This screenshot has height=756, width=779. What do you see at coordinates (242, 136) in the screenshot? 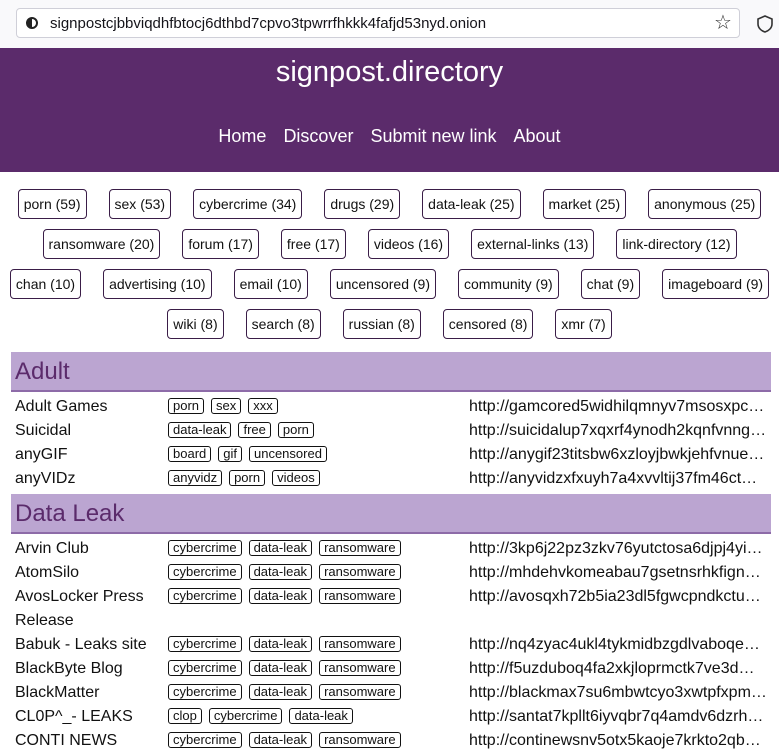
I see `nav-home: Home` at bounding box center [242, 136].